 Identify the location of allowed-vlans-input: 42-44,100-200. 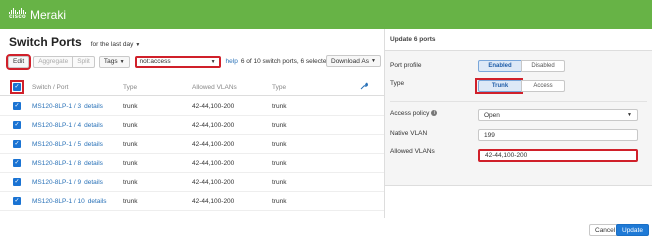
(558, 155).